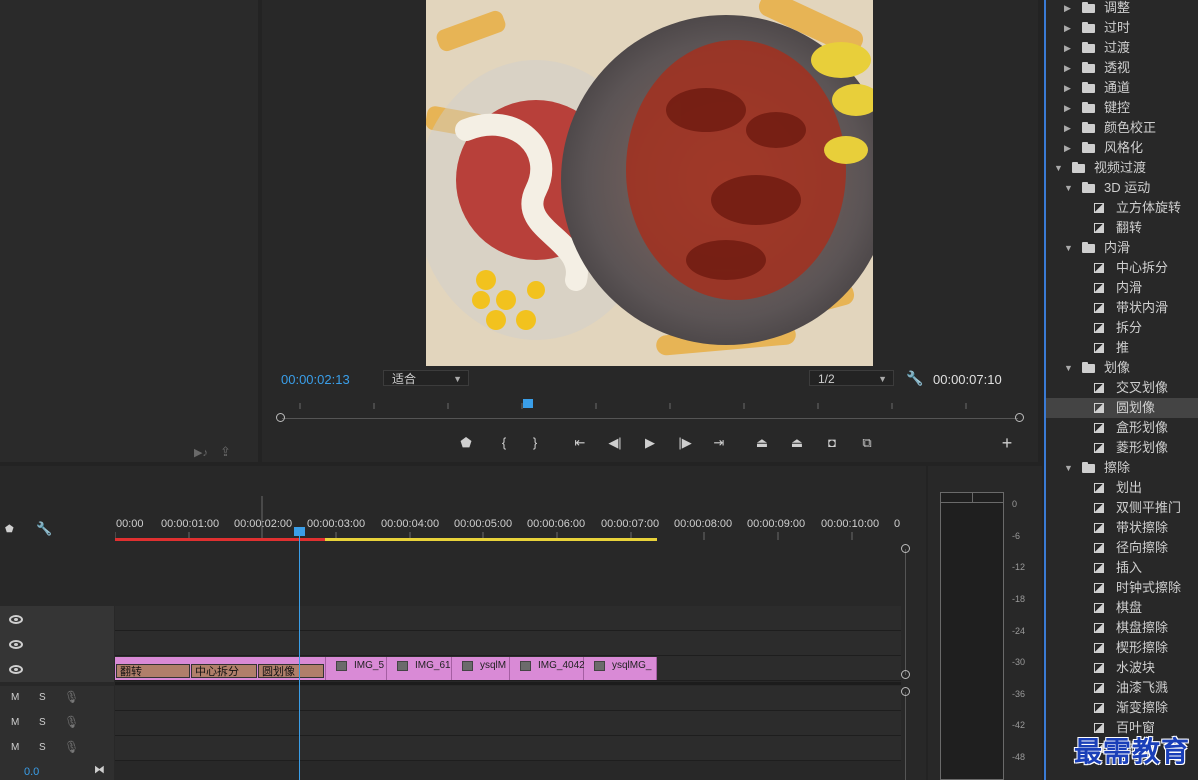 Image resolution: width=1198 pixels, height=780 pixels. I want to click on go-to-end-icon: ⧓, so click(99, 769).